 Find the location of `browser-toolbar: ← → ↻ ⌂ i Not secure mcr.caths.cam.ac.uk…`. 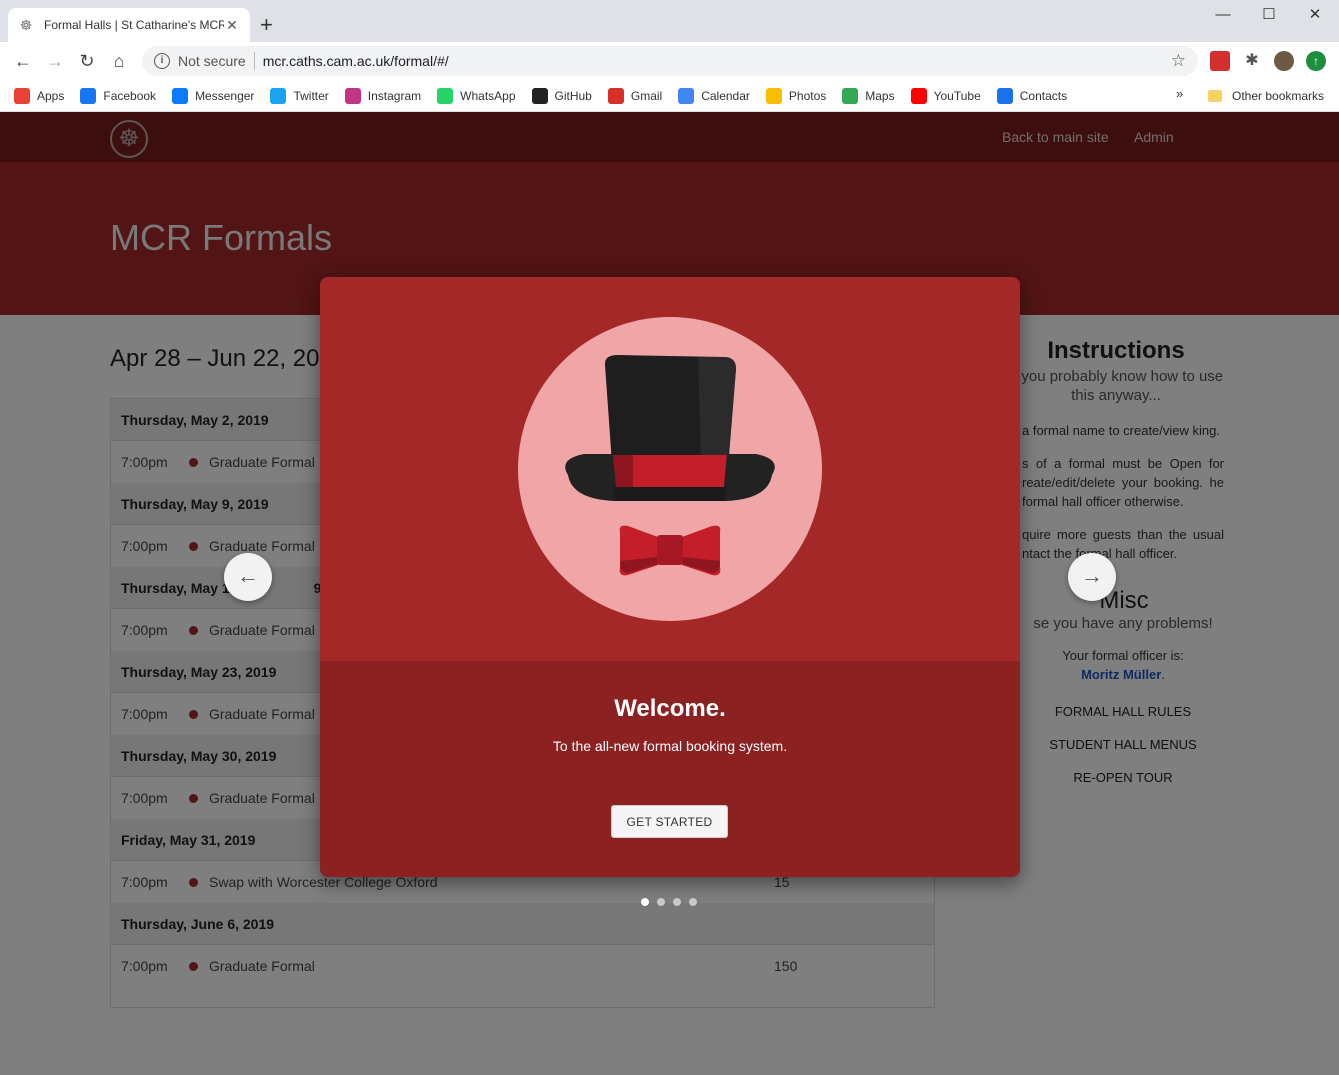

browser-toolbar: ← → ↻ ⌂ i Not secure mcr.caths.cam.ac.uk… is located at coordinates (669, 61).